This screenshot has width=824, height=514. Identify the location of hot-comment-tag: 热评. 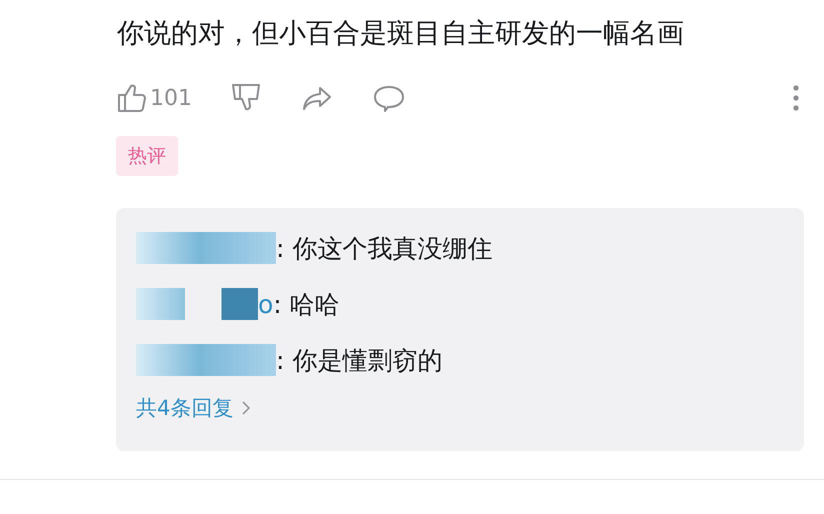
(147, 156).